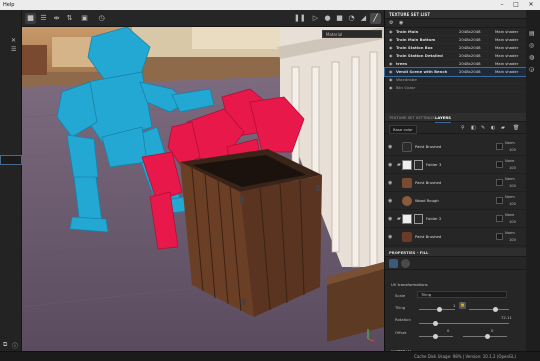 The height and width of the screenshot is (361, 540). I want to click on chart-icon: ◢, so click(363, 18).